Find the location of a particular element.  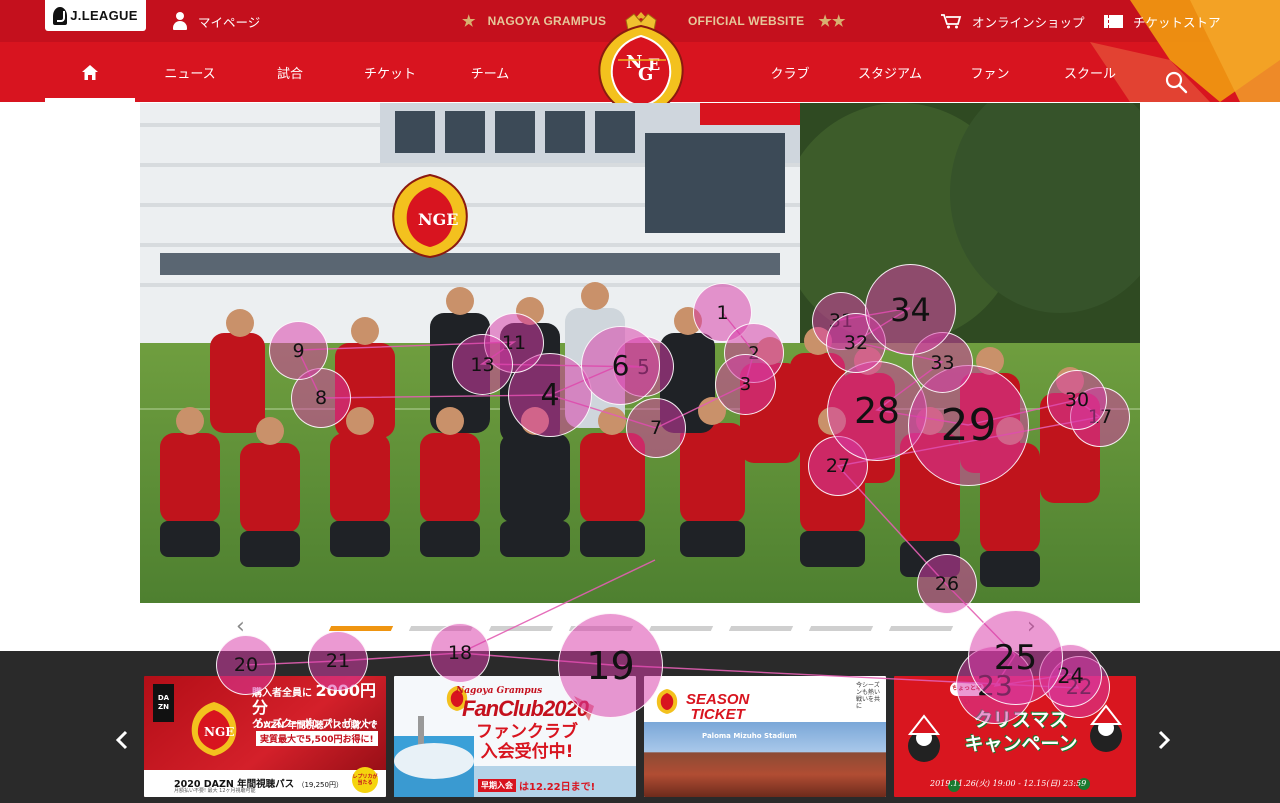

annotation-bubble-30: 30 is located at coordinates (1077, 400).